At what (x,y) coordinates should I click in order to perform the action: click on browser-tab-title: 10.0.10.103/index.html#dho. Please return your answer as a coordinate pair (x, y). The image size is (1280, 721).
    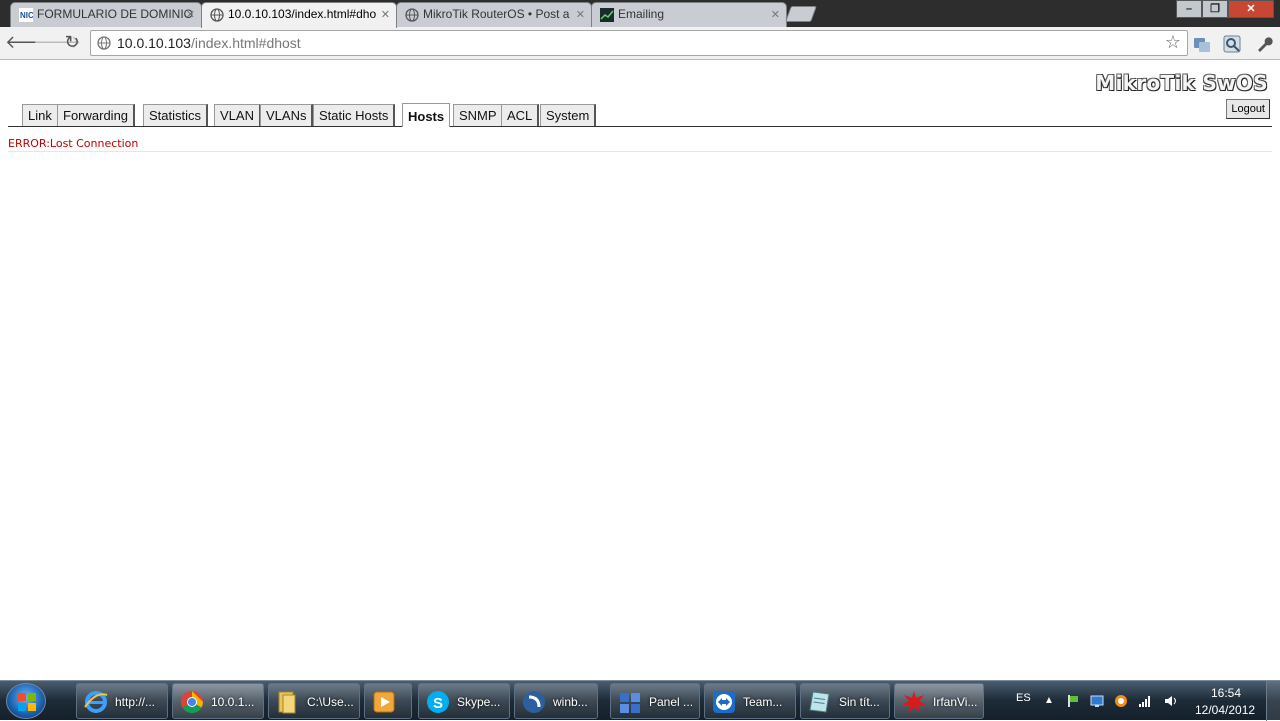
    Looking at the image, I should click on (302, 14).